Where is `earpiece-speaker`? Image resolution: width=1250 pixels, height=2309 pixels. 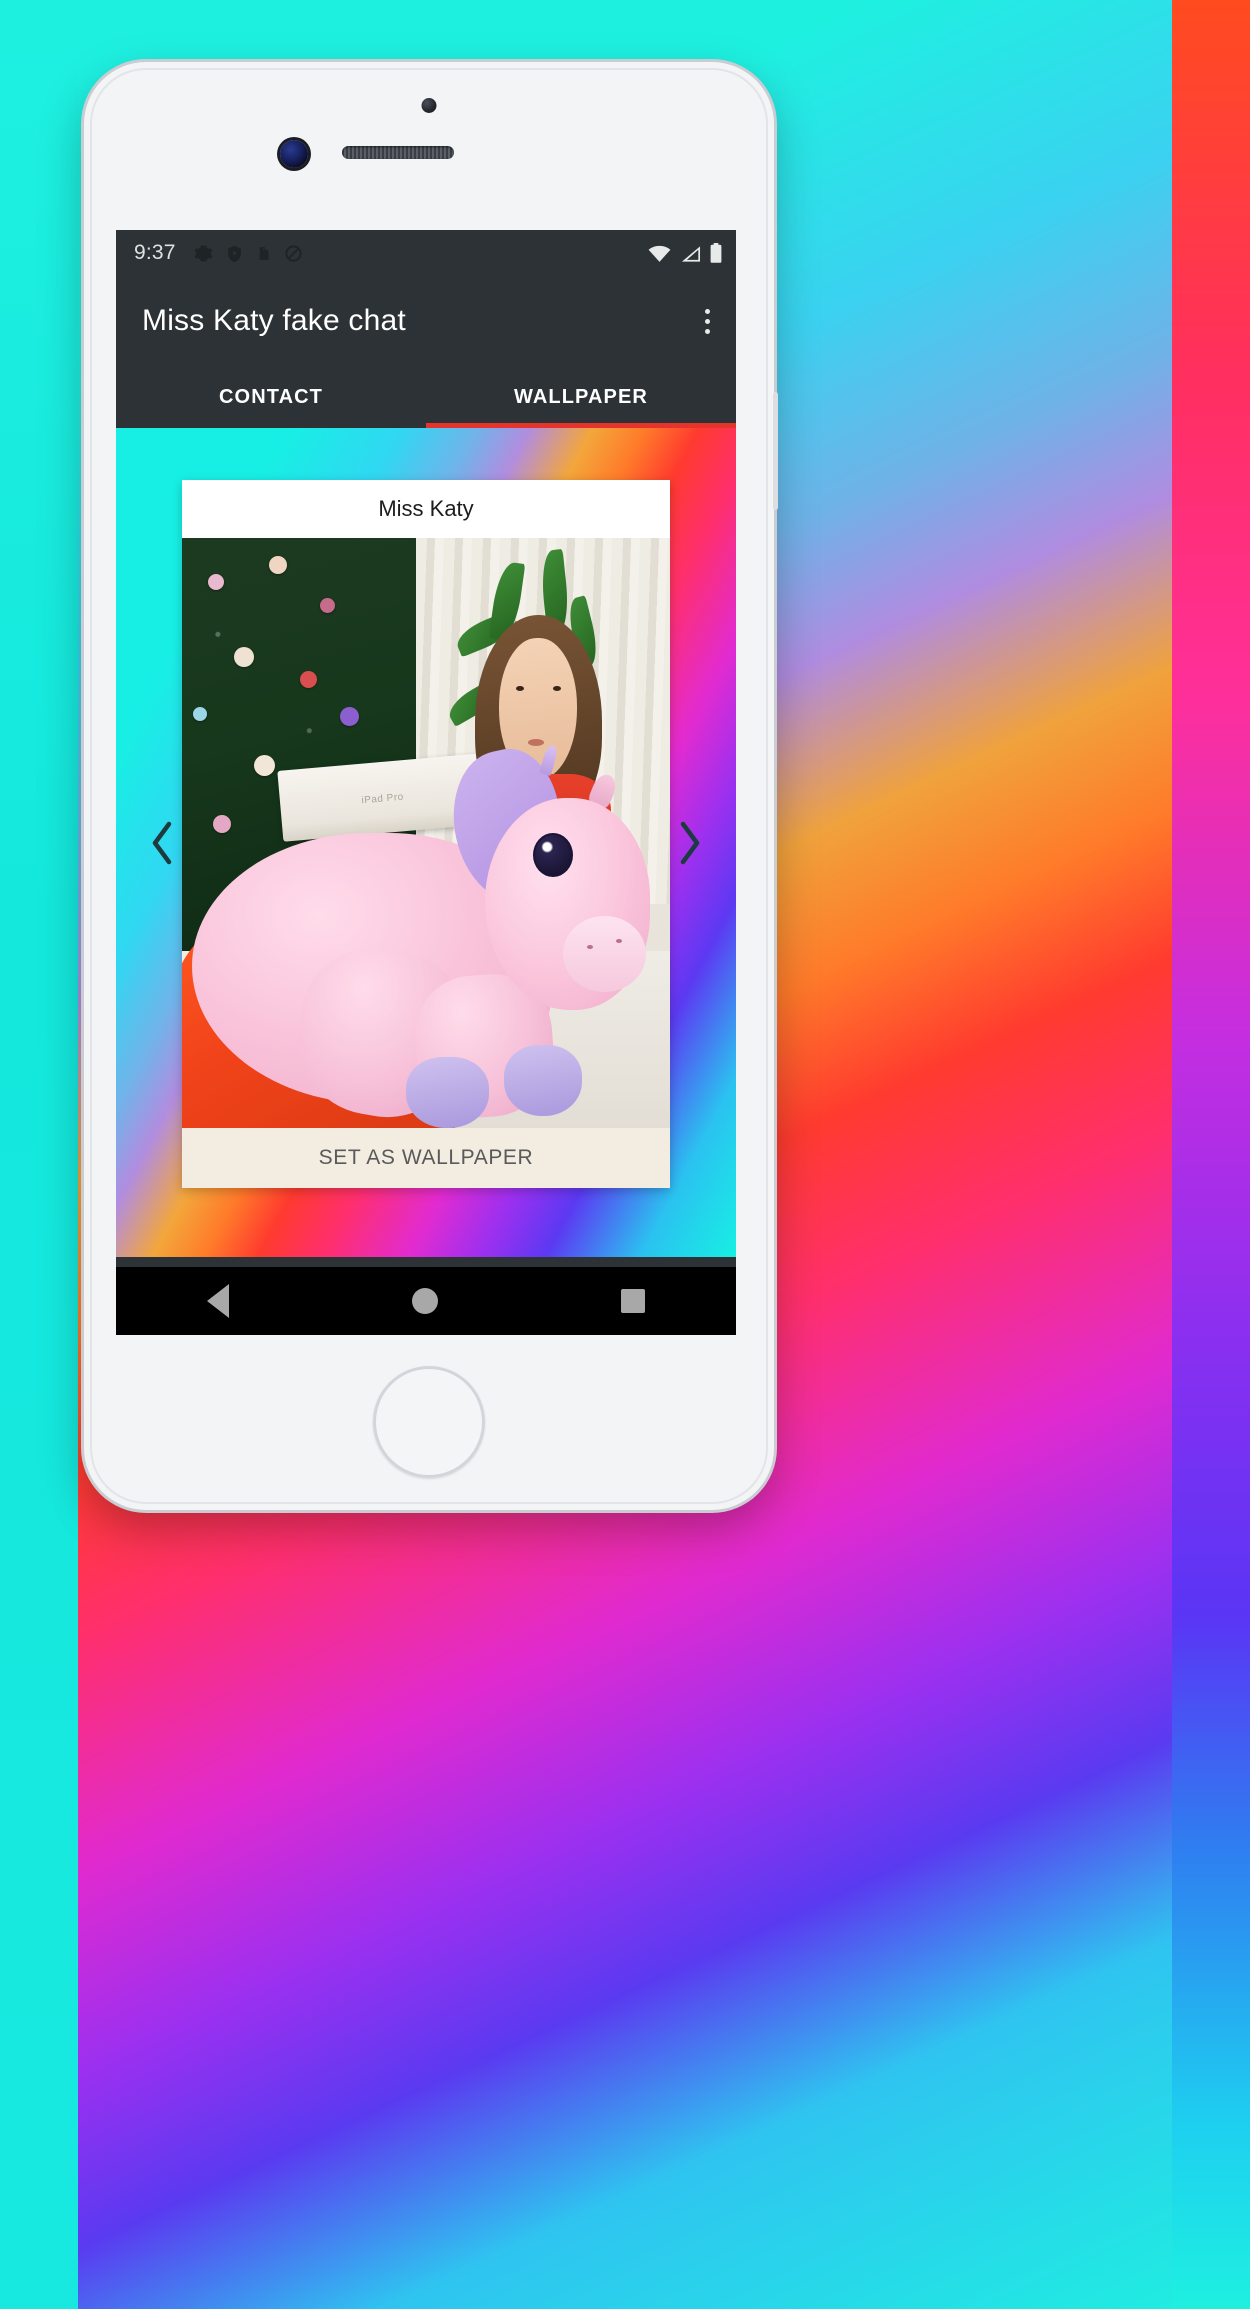
earpiece-speaker is located at coordinates (398, 152).